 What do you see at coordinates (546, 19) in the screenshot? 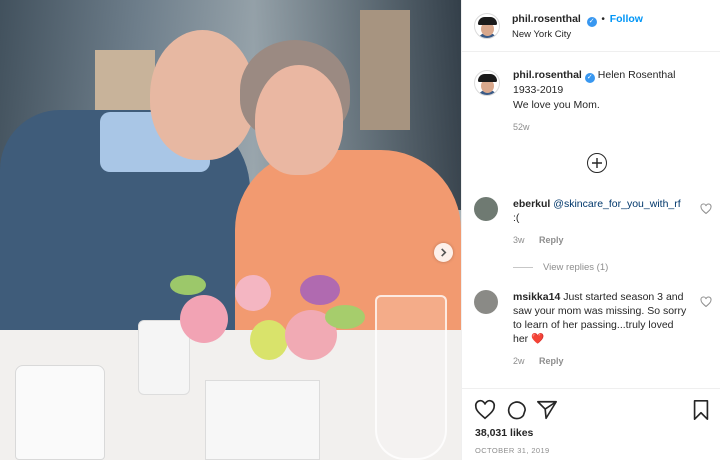
I see `author-username: phil.rosenthal` at bounding box center [546, 19].